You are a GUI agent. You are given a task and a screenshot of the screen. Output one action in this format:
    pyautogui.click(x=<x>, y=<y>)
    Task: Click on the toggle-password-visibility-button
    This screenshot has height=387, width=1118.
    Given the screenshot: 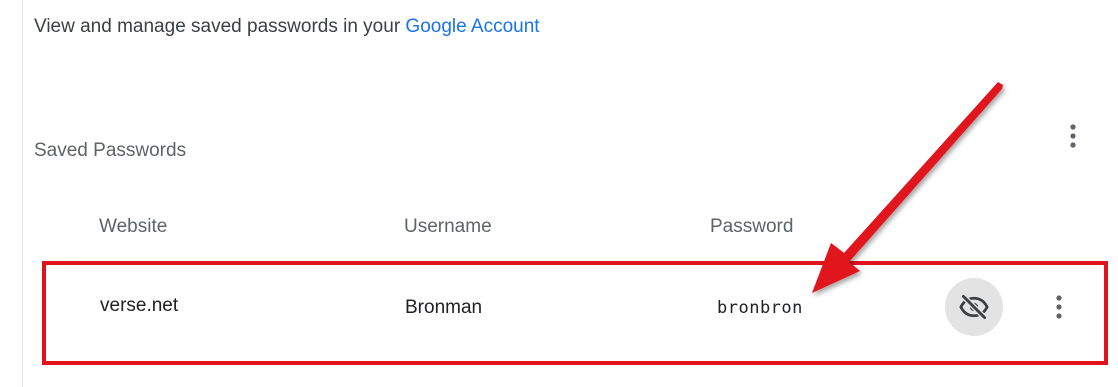 What is the action you would take?
    pyautogui.click(x=974, y=307)
    